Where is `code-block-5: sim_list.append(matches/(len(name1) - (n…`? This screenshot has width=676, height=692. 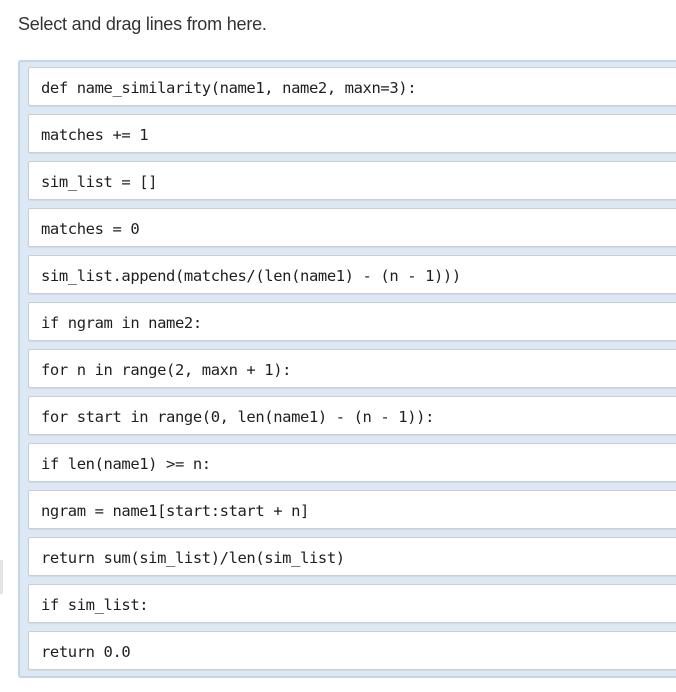 code-block-5: sim_list.append(matches/(len(name1) - (n… is located at coordinates (352, 274).